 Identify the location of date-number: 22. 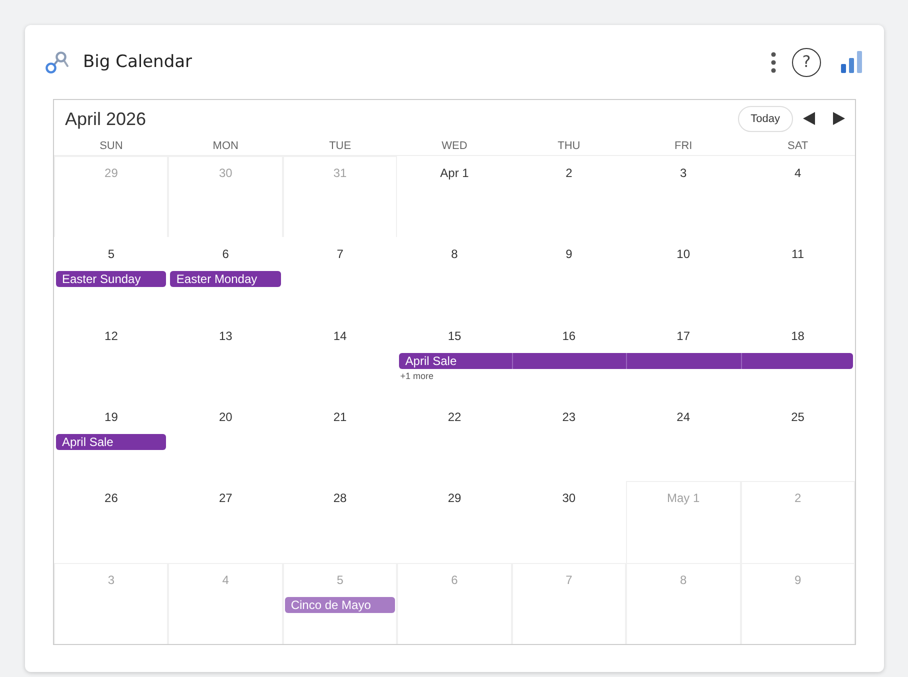
(455, 417).